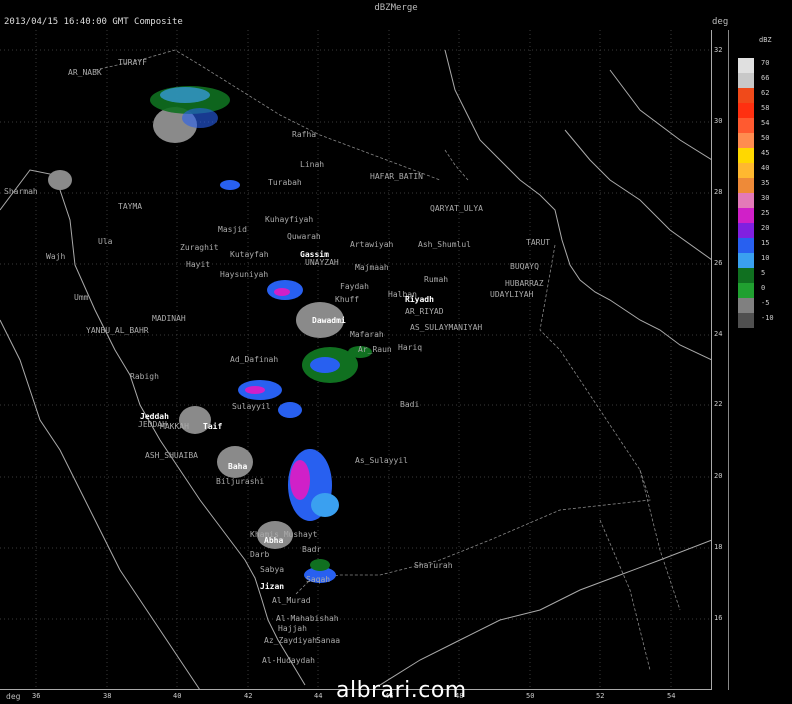  Describe the element at coordinates (198, 264) in the screenshot. I see `city-label: Hayit` at that location.